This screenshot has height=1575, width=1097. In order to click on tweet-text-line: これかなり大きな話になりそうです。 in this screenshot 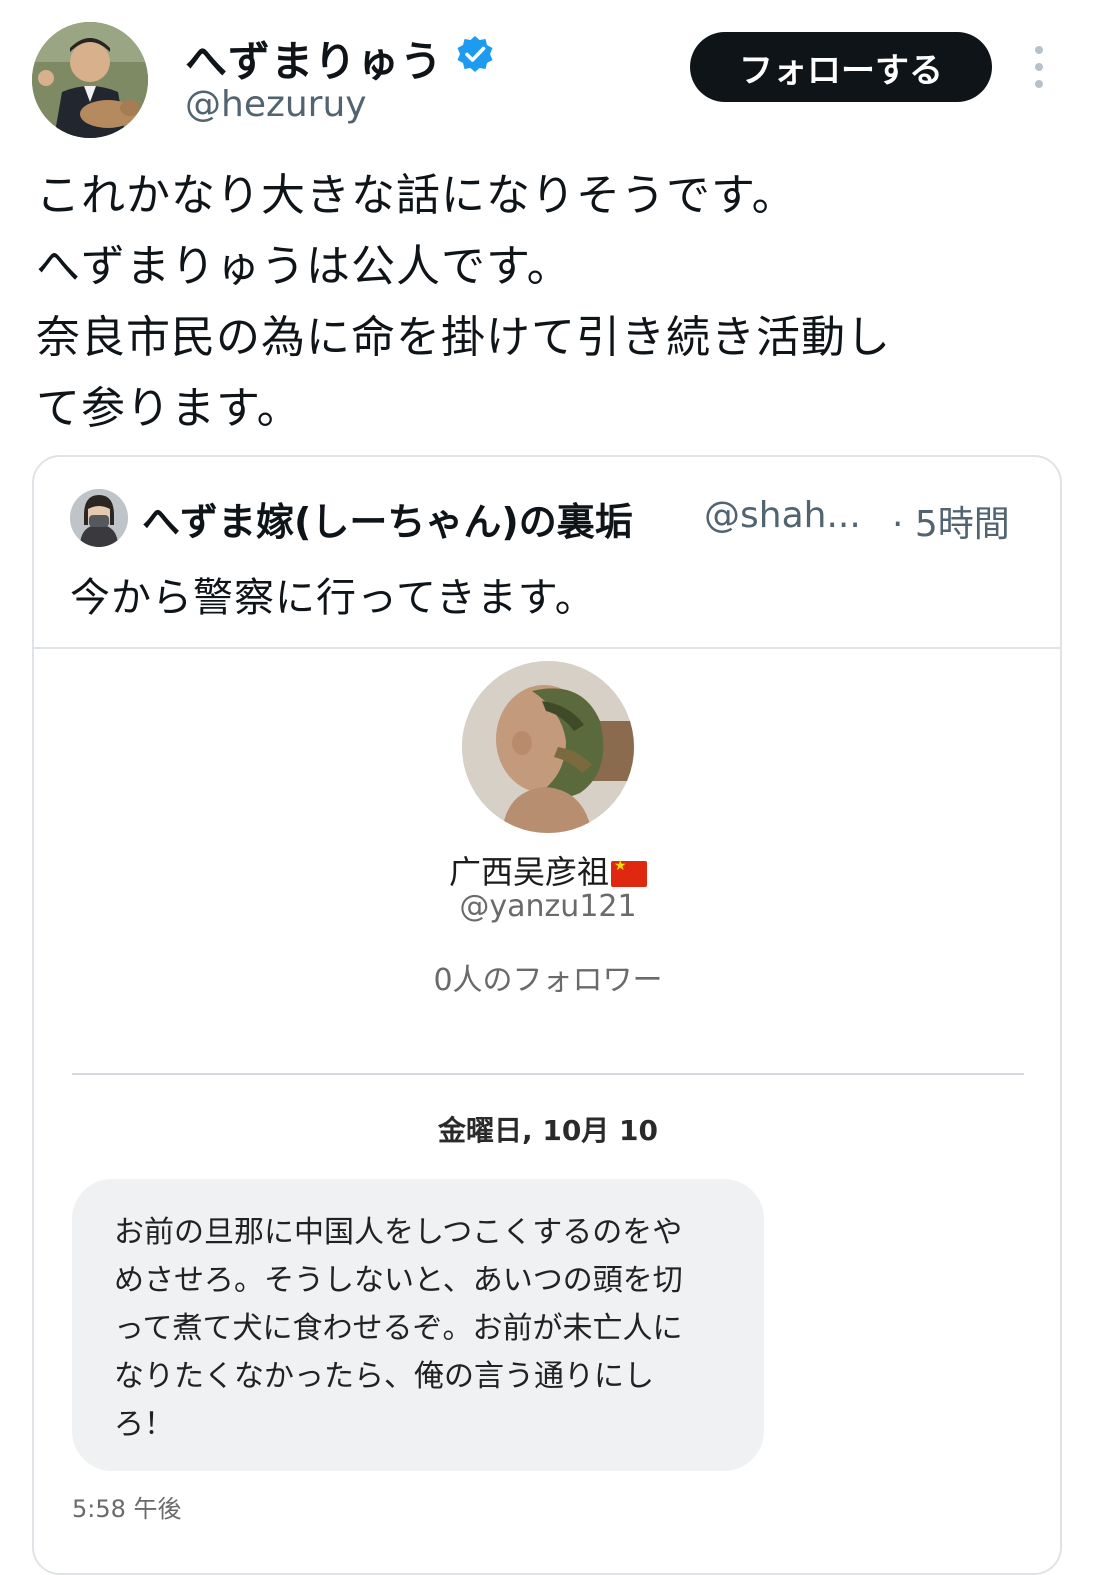, I will do `click(416, 195)`.